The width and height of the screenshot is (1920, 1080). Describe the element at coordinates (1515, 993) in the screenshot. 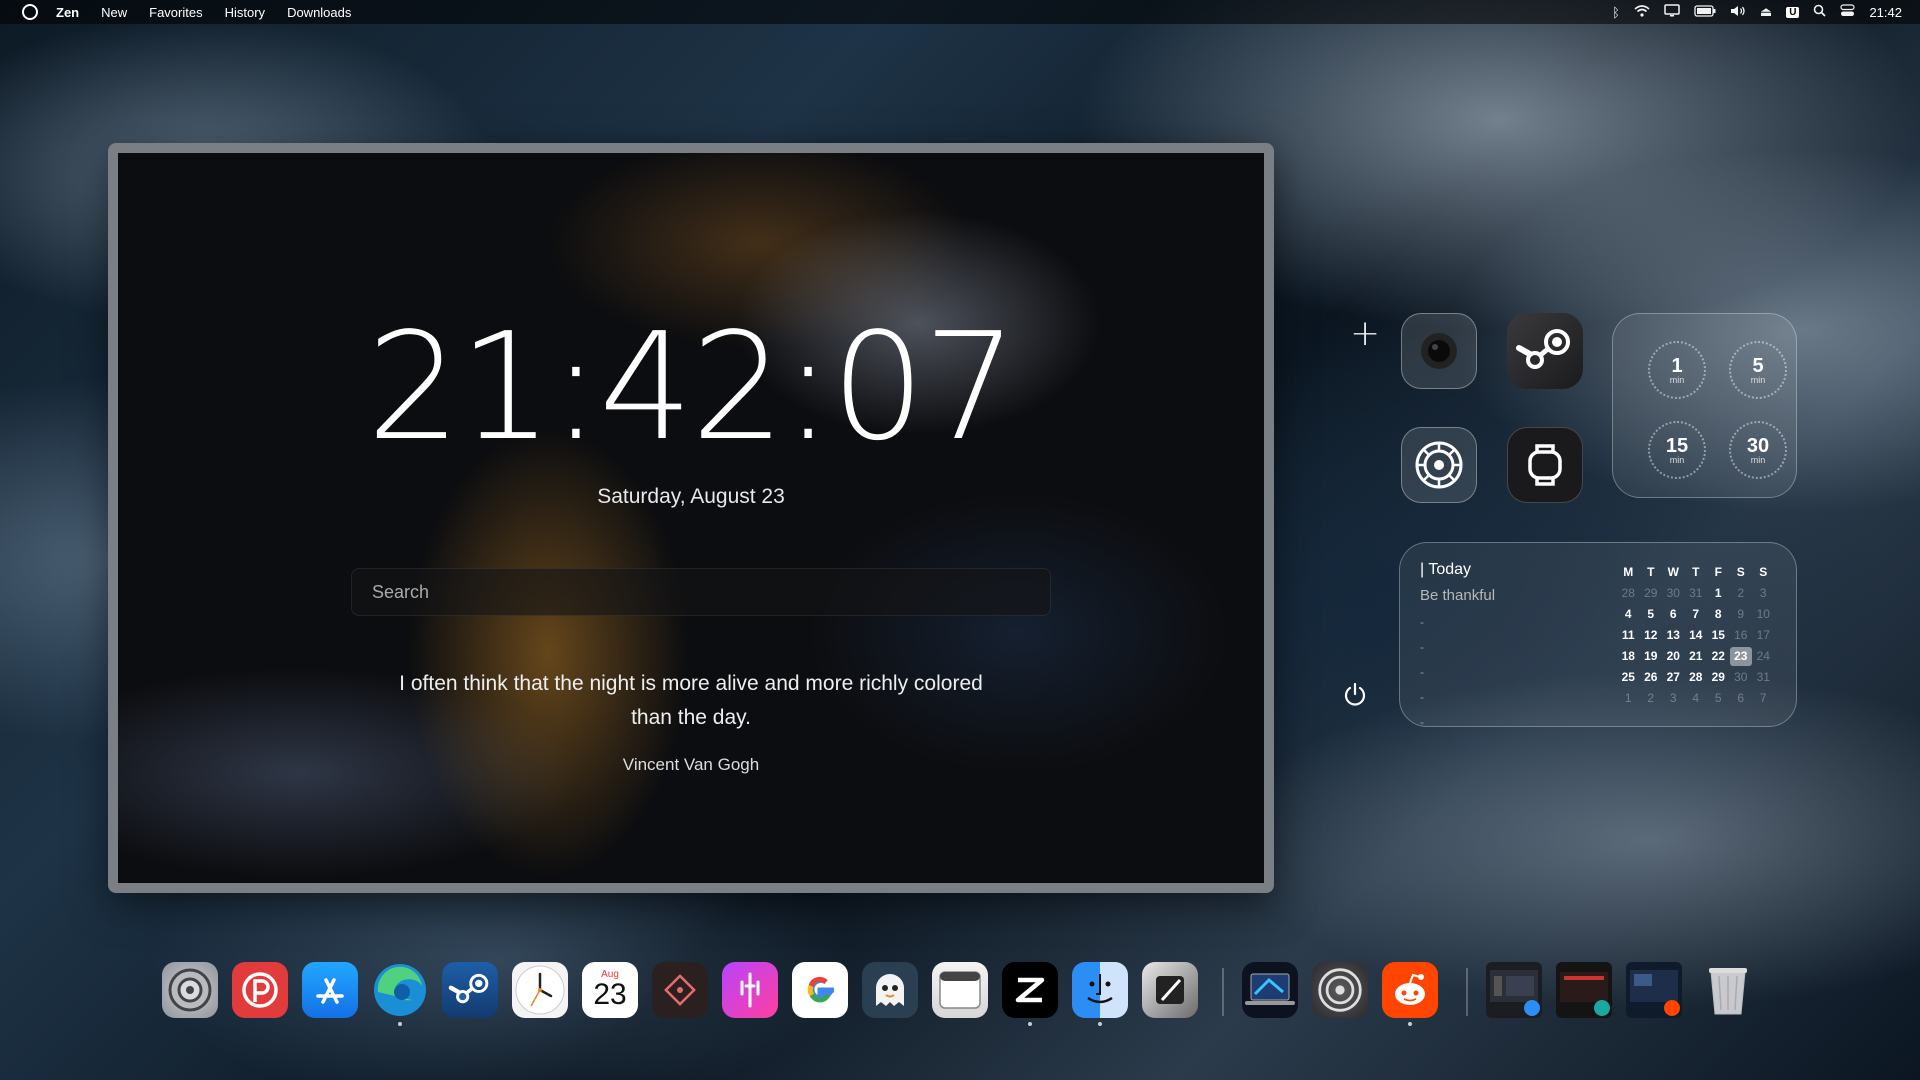

I see `window-thumbnail-icon` at that location.